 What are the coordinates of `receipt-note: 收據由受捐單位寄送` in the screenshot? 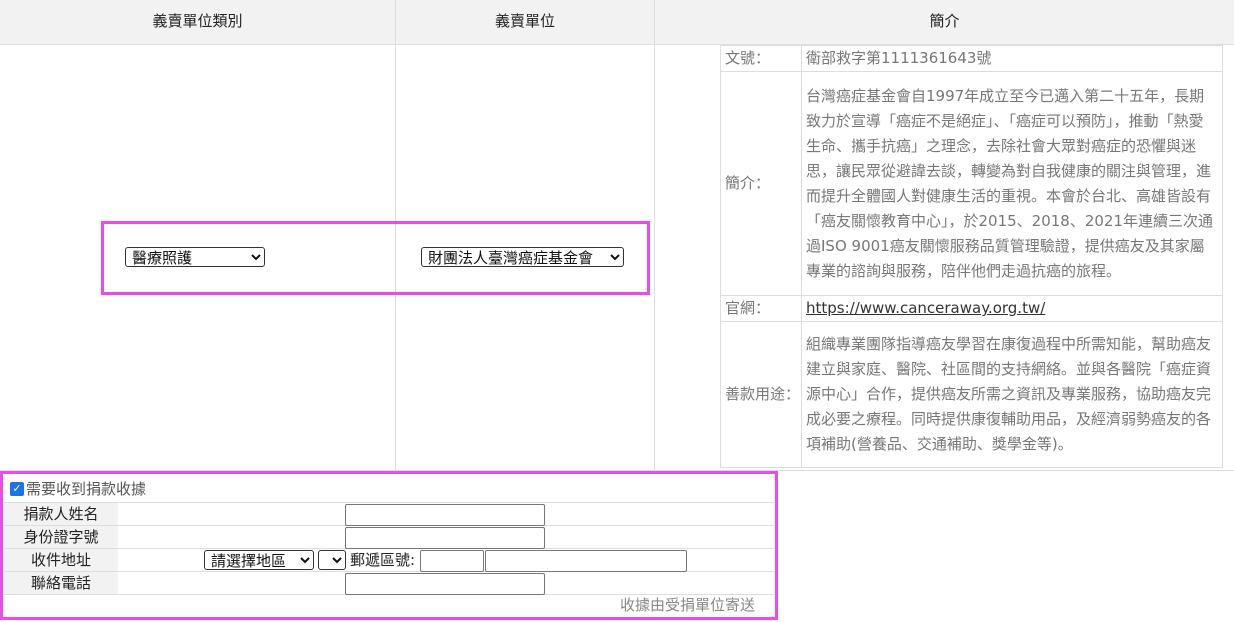 It's located at (688, 605).